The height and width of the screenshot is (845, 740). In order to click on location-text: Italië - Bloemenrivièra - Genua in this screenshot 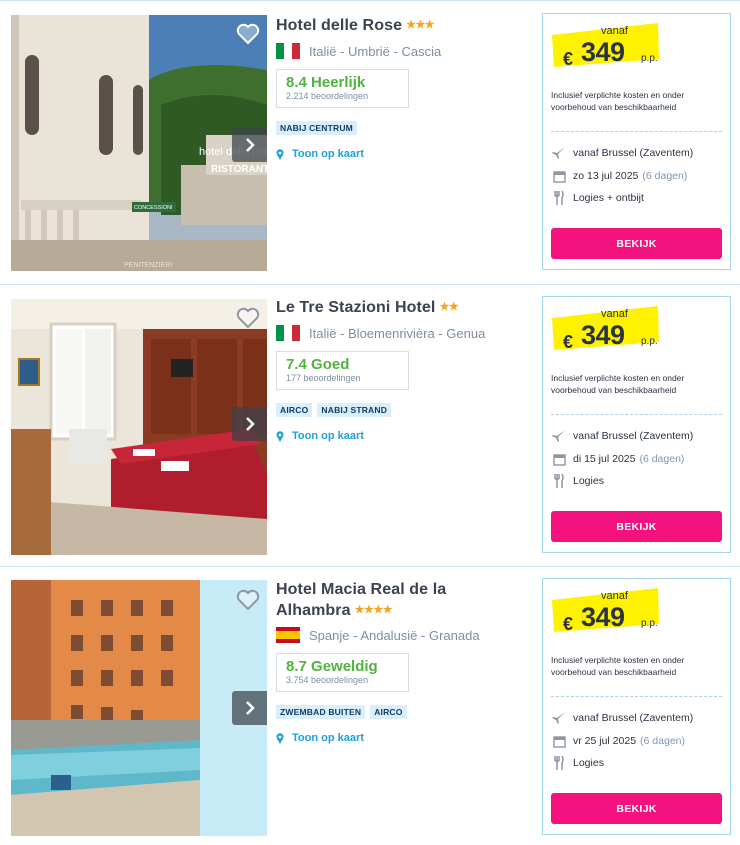, I will do `click(397, 333)`.